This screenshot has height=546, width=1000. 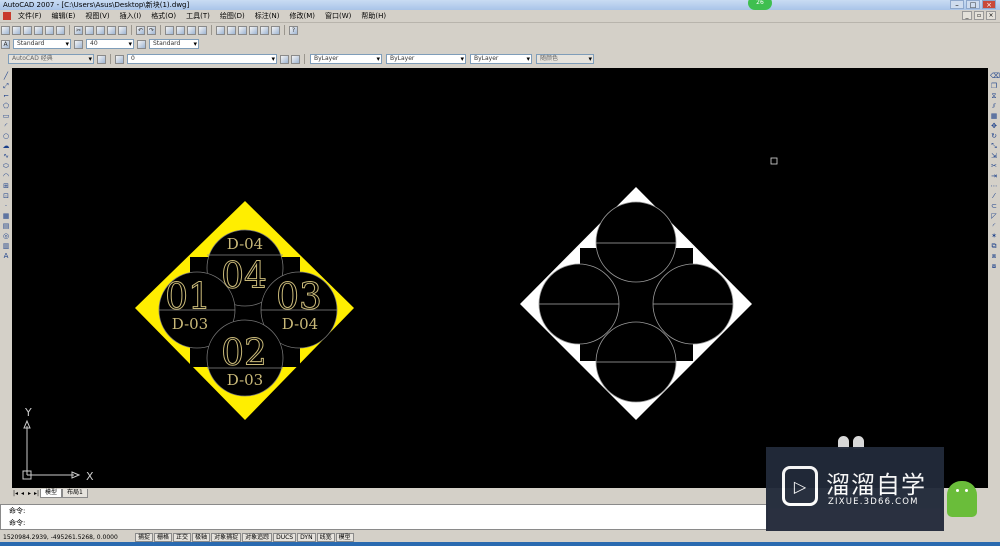 I want to click on menu-view: 视图(V), so click(x=97, y=16).